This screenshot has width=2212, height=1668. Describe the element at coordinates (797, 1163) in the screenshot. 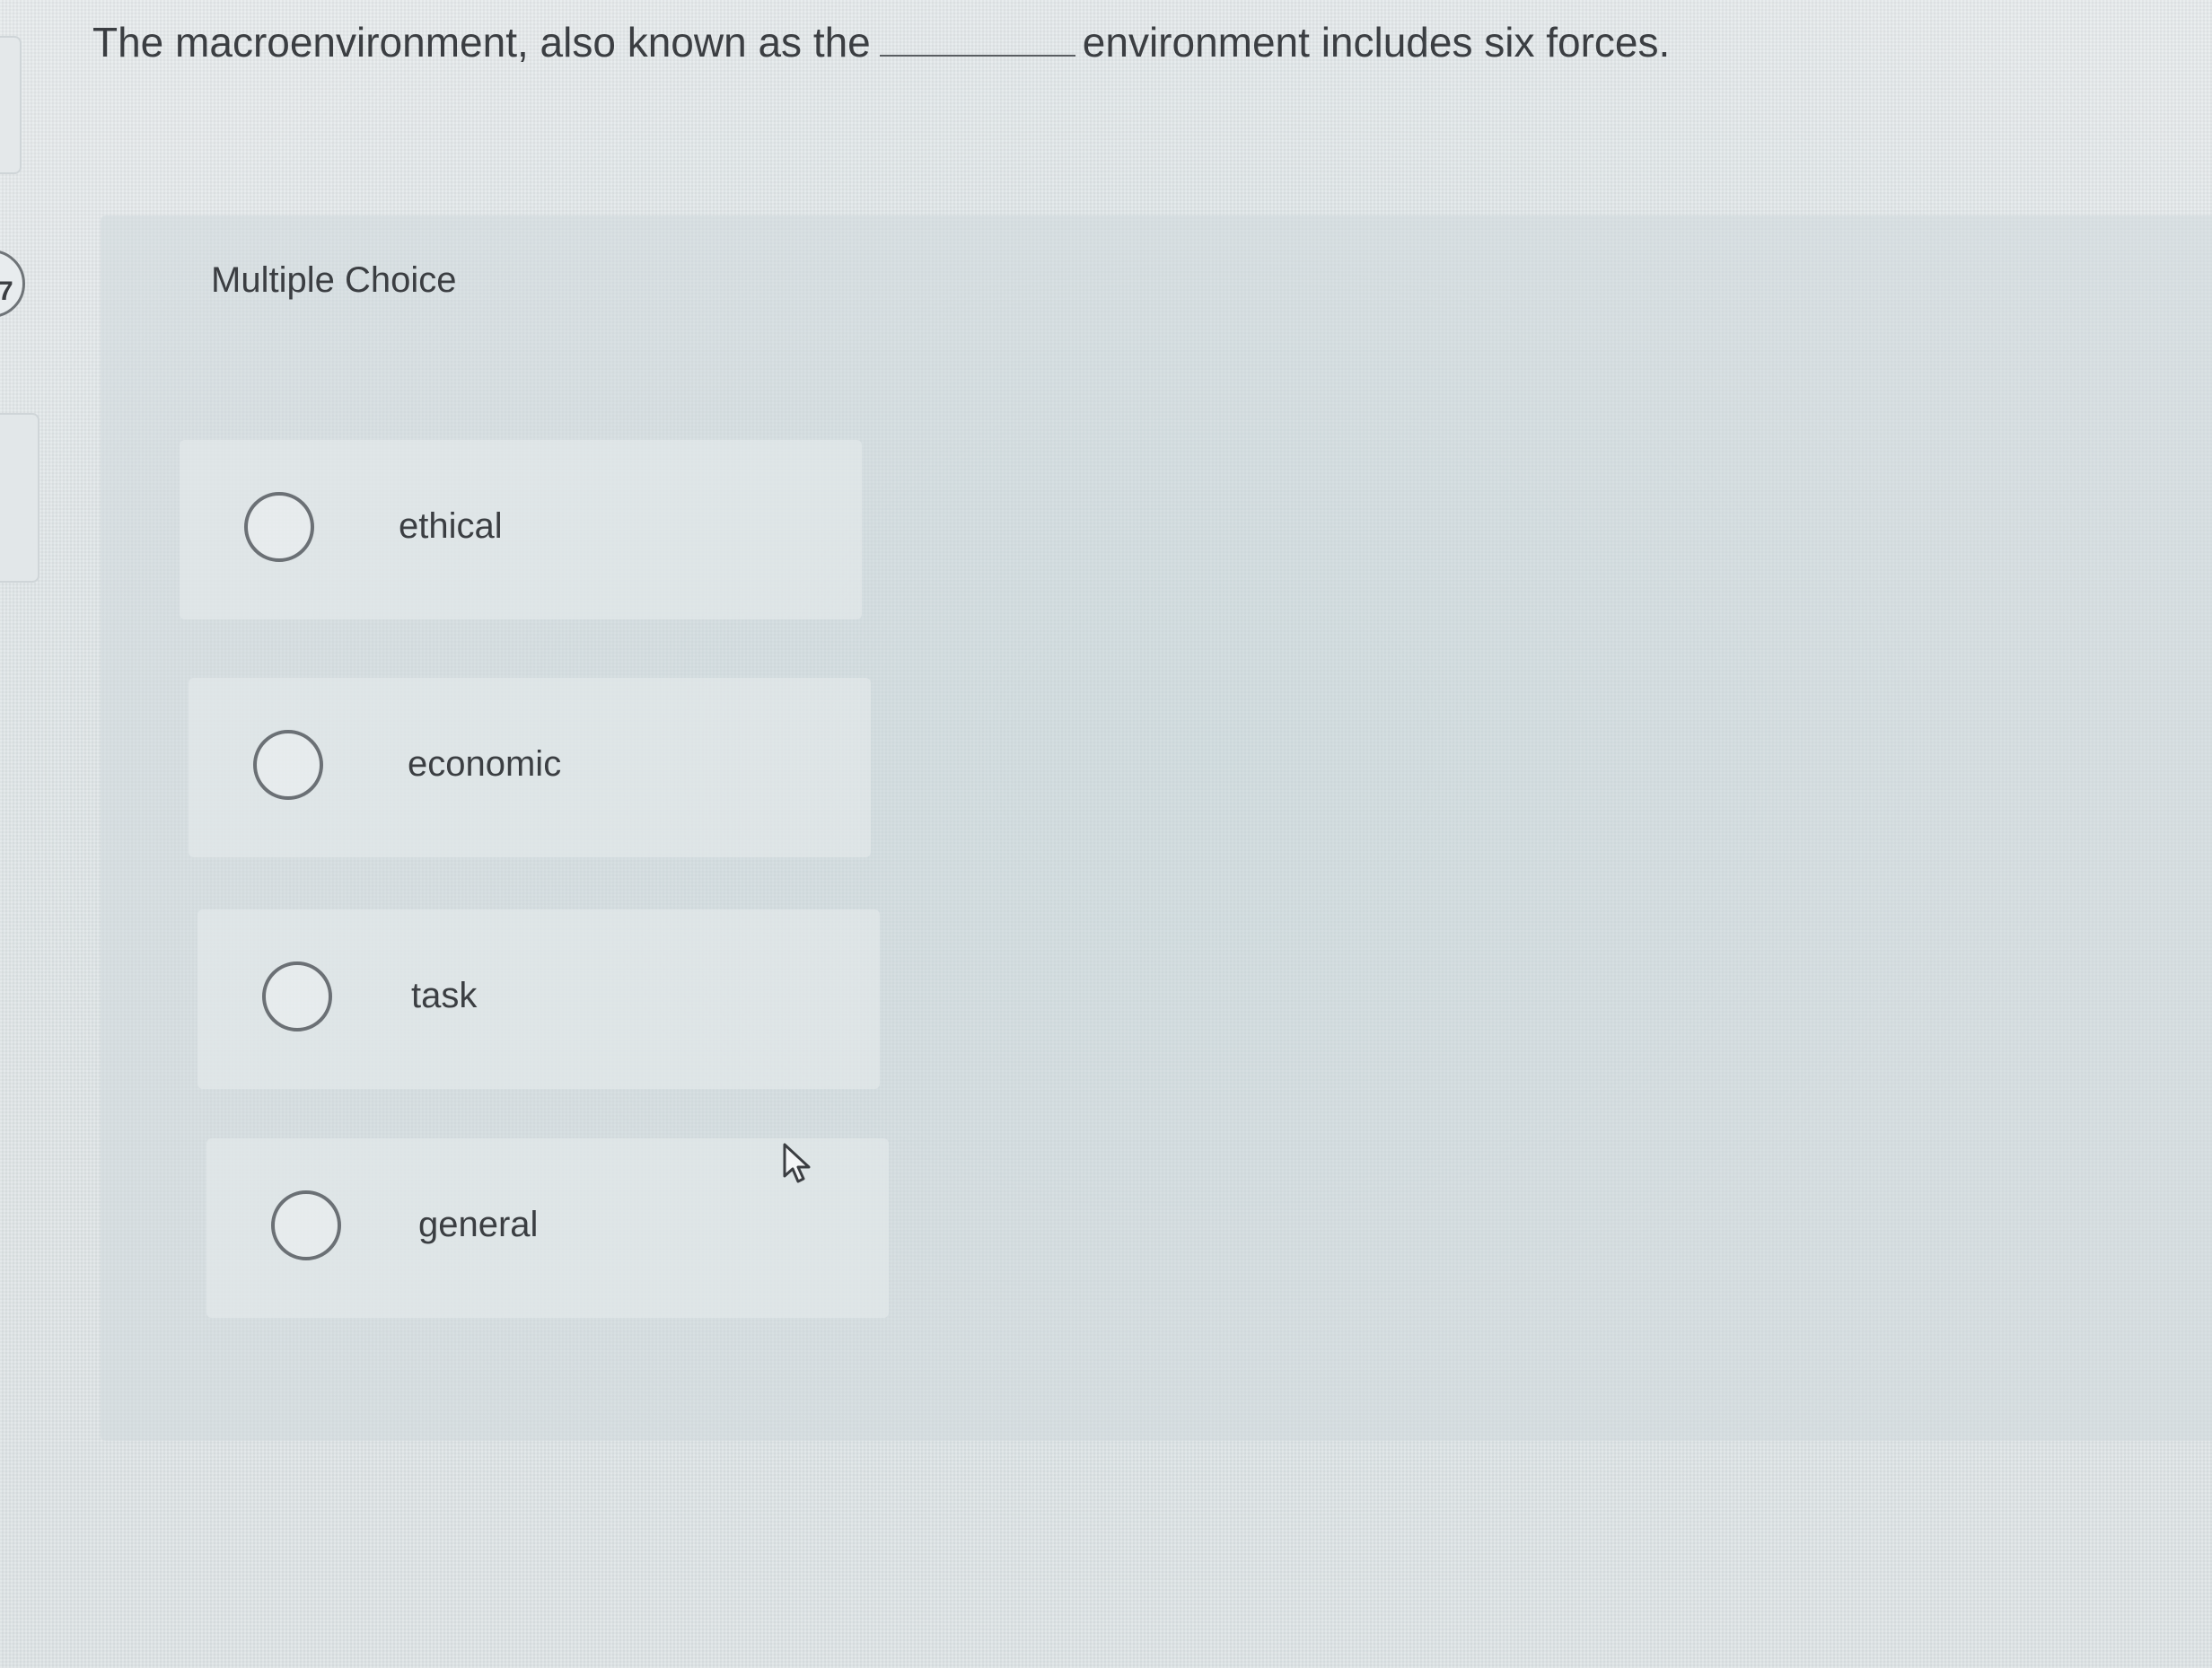

I see `mouse-pointer-icon` at that location.